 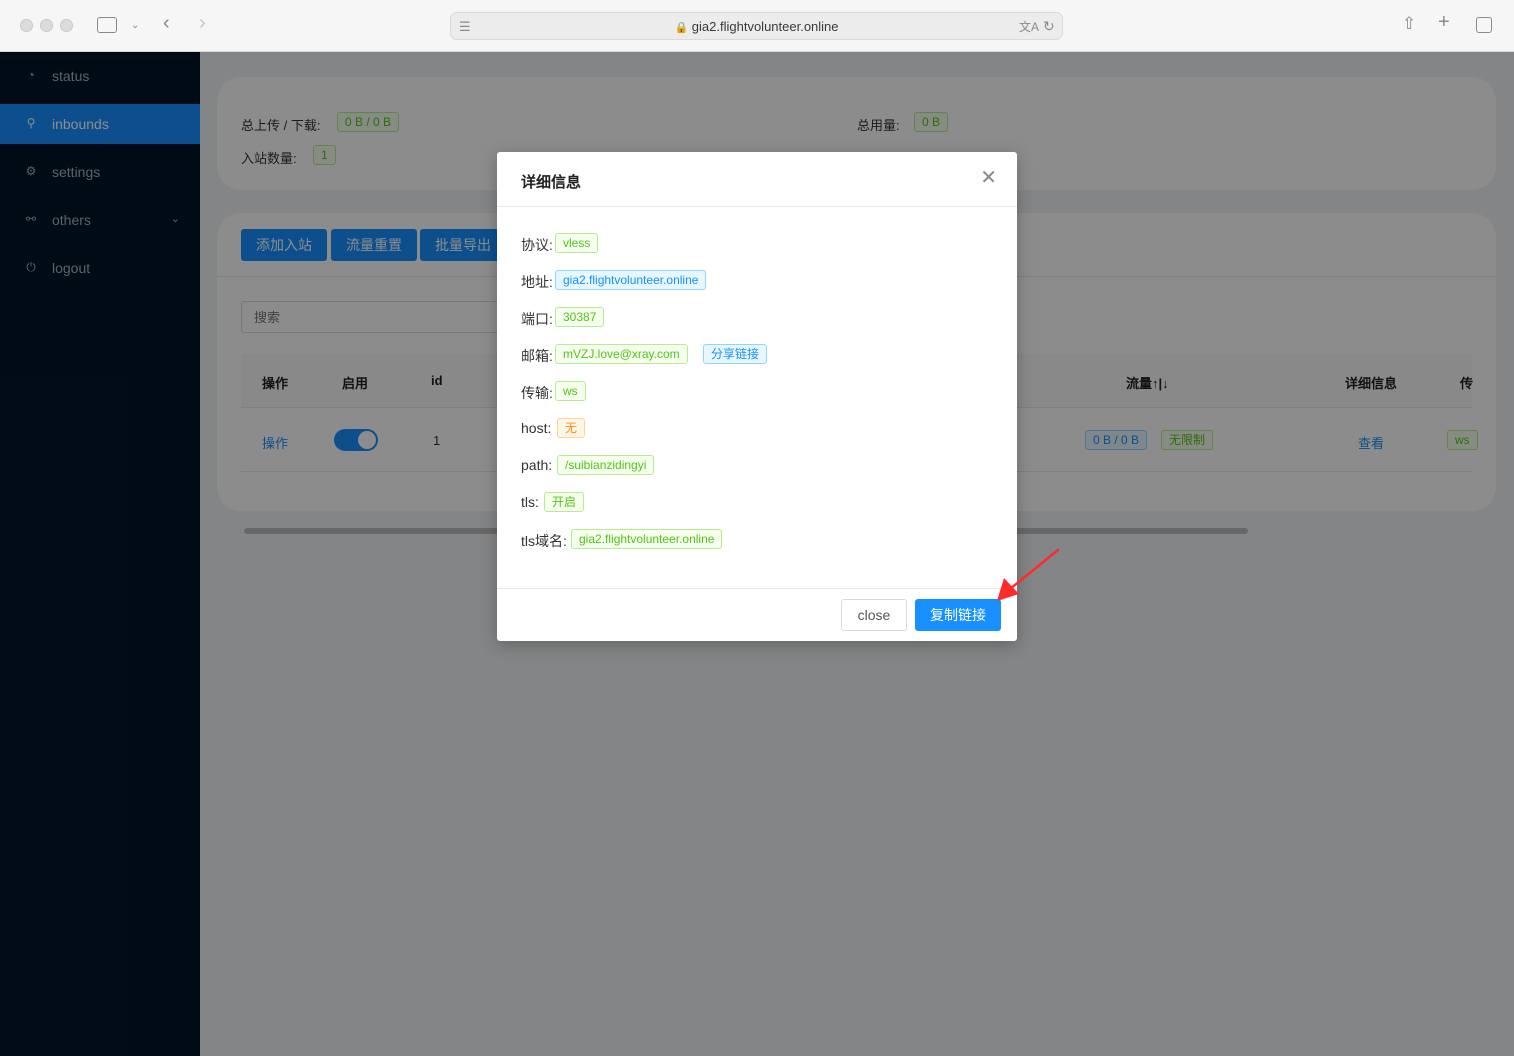 I want to click on window-zoom-dot, so click(x=66, y=25).